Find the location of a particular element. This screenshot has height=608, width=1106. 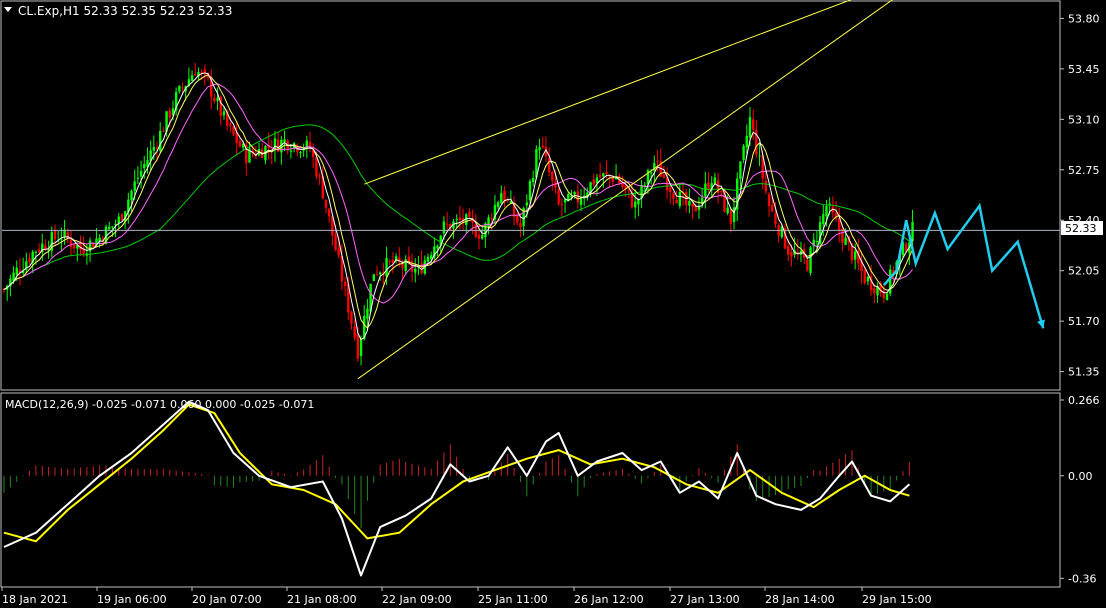

time-tick-label: 26 Jan 12:00 is located at coordinates (609, 599).